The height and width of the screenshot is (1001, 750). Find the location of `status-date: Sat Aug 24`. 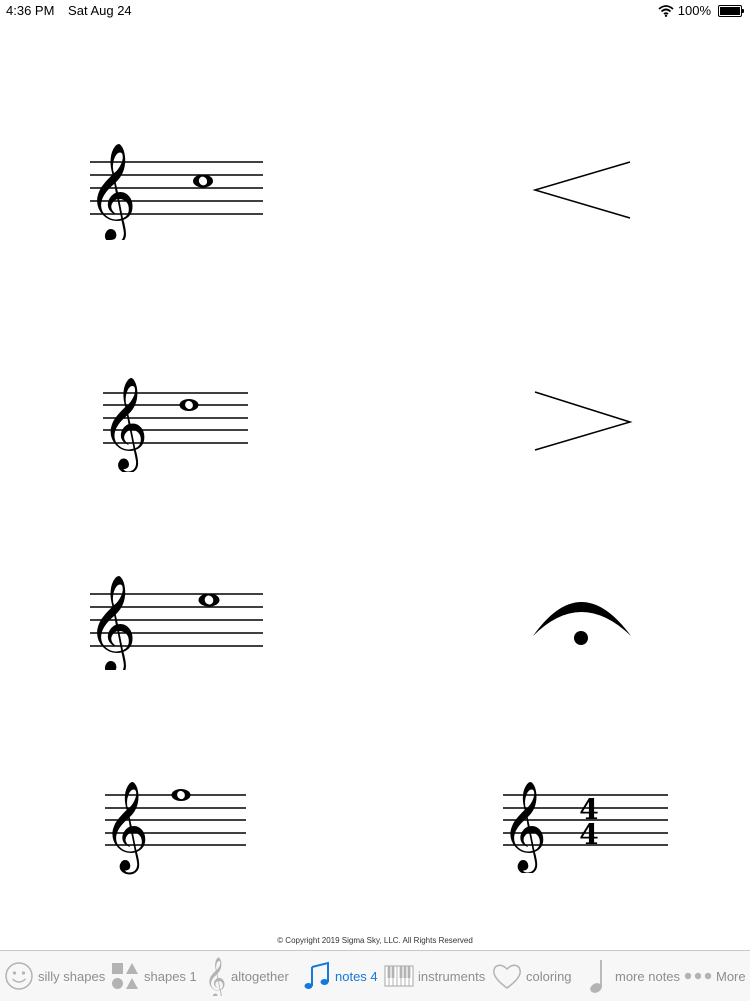

status-date: Sat Aug 24 is located at coordinates (100, 10).